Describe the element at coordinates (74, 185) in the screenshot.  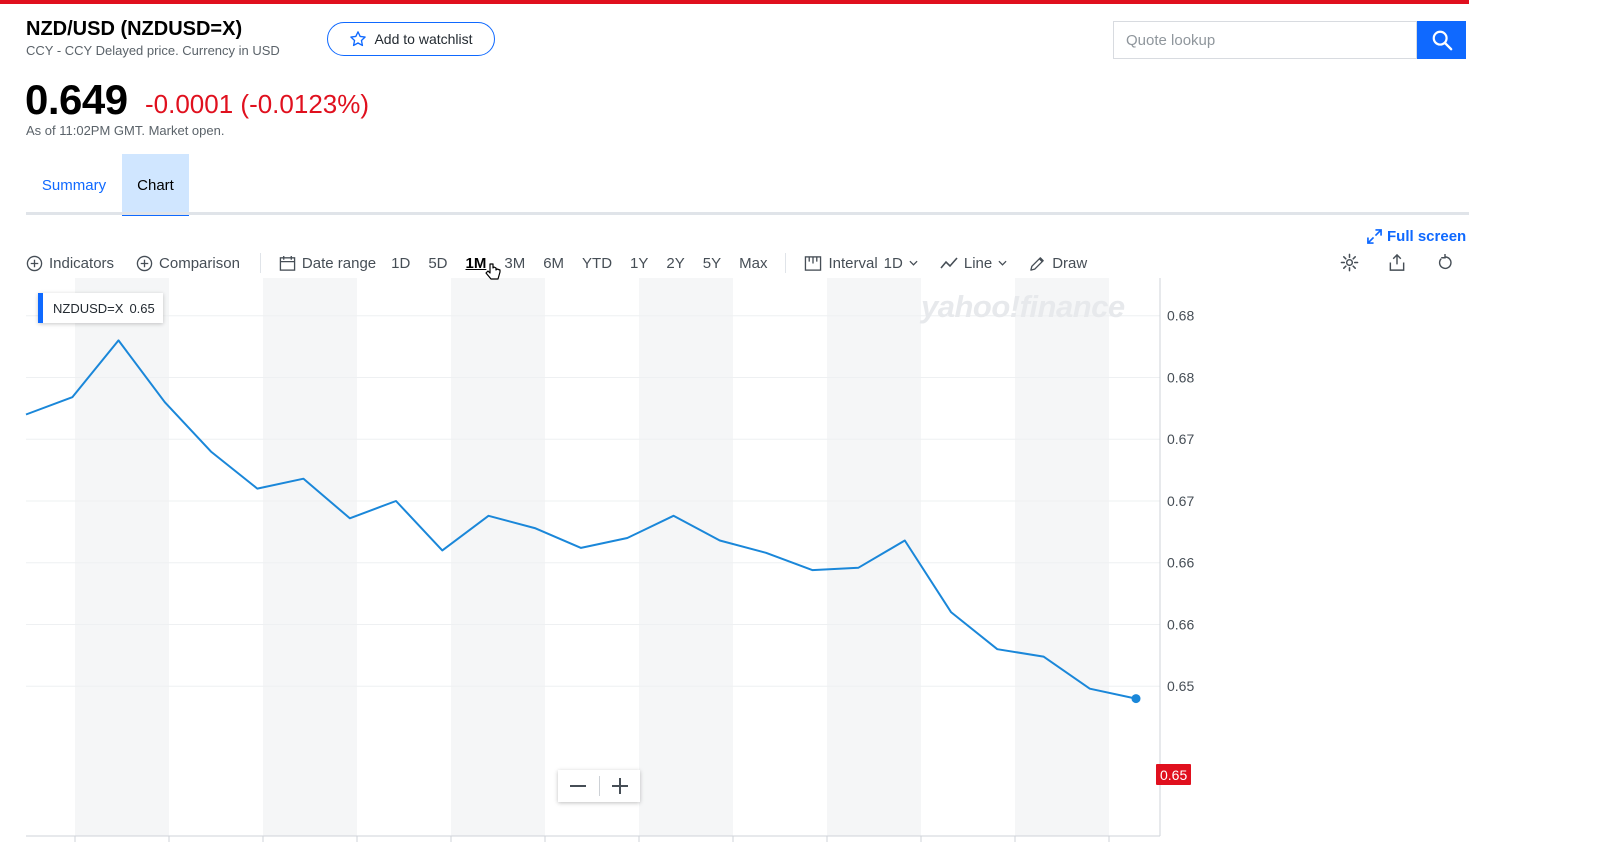
I see `tab-summary: Summary` at that location.